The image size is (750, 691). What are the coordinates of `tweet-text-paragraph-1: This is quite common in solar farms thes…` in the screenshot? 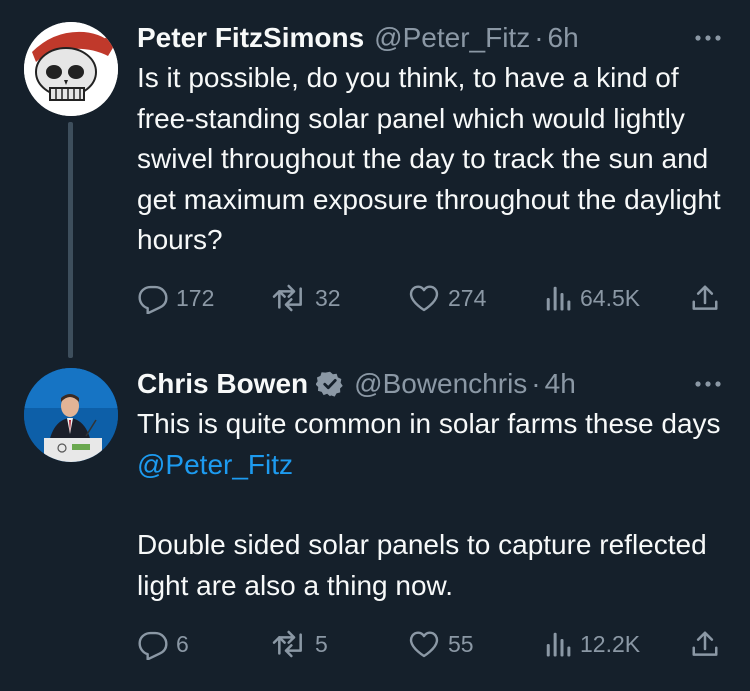 It's located at (432, 444).